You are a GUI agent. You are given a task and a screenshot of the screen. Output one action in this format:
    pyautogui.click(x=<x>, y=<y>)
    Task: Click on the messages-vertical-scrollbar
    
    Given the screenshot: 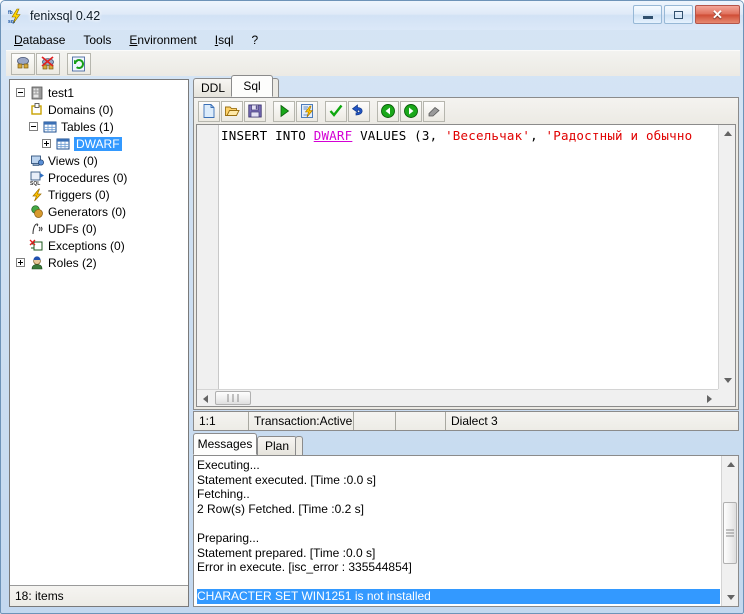 What is the action you would take?
    pyautogui.click(x=729, y=531)
    